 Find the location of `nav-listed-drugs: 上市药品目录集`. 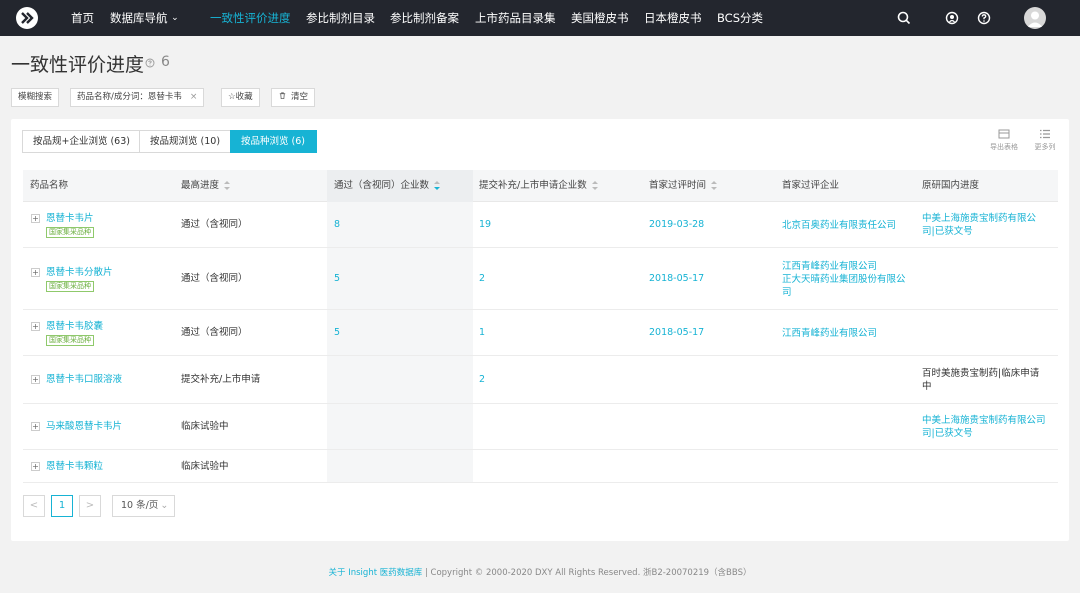

nav-listed-drugs: 上市药品目录集 is located at coordinates (515, 18).